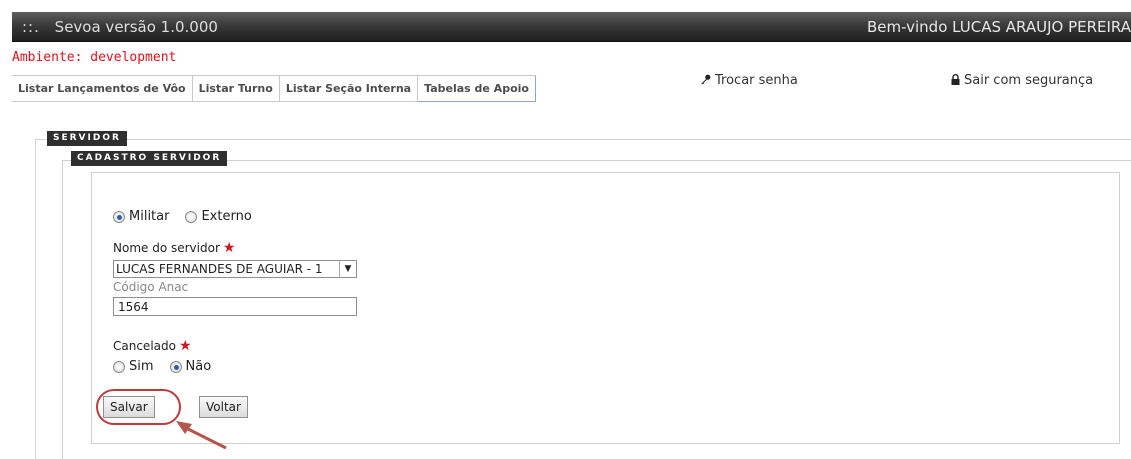  What do you see at coordinates (198, 366) in the screenshot?
I see `radio-nao-label: Não` at bounding box center [198, 366].